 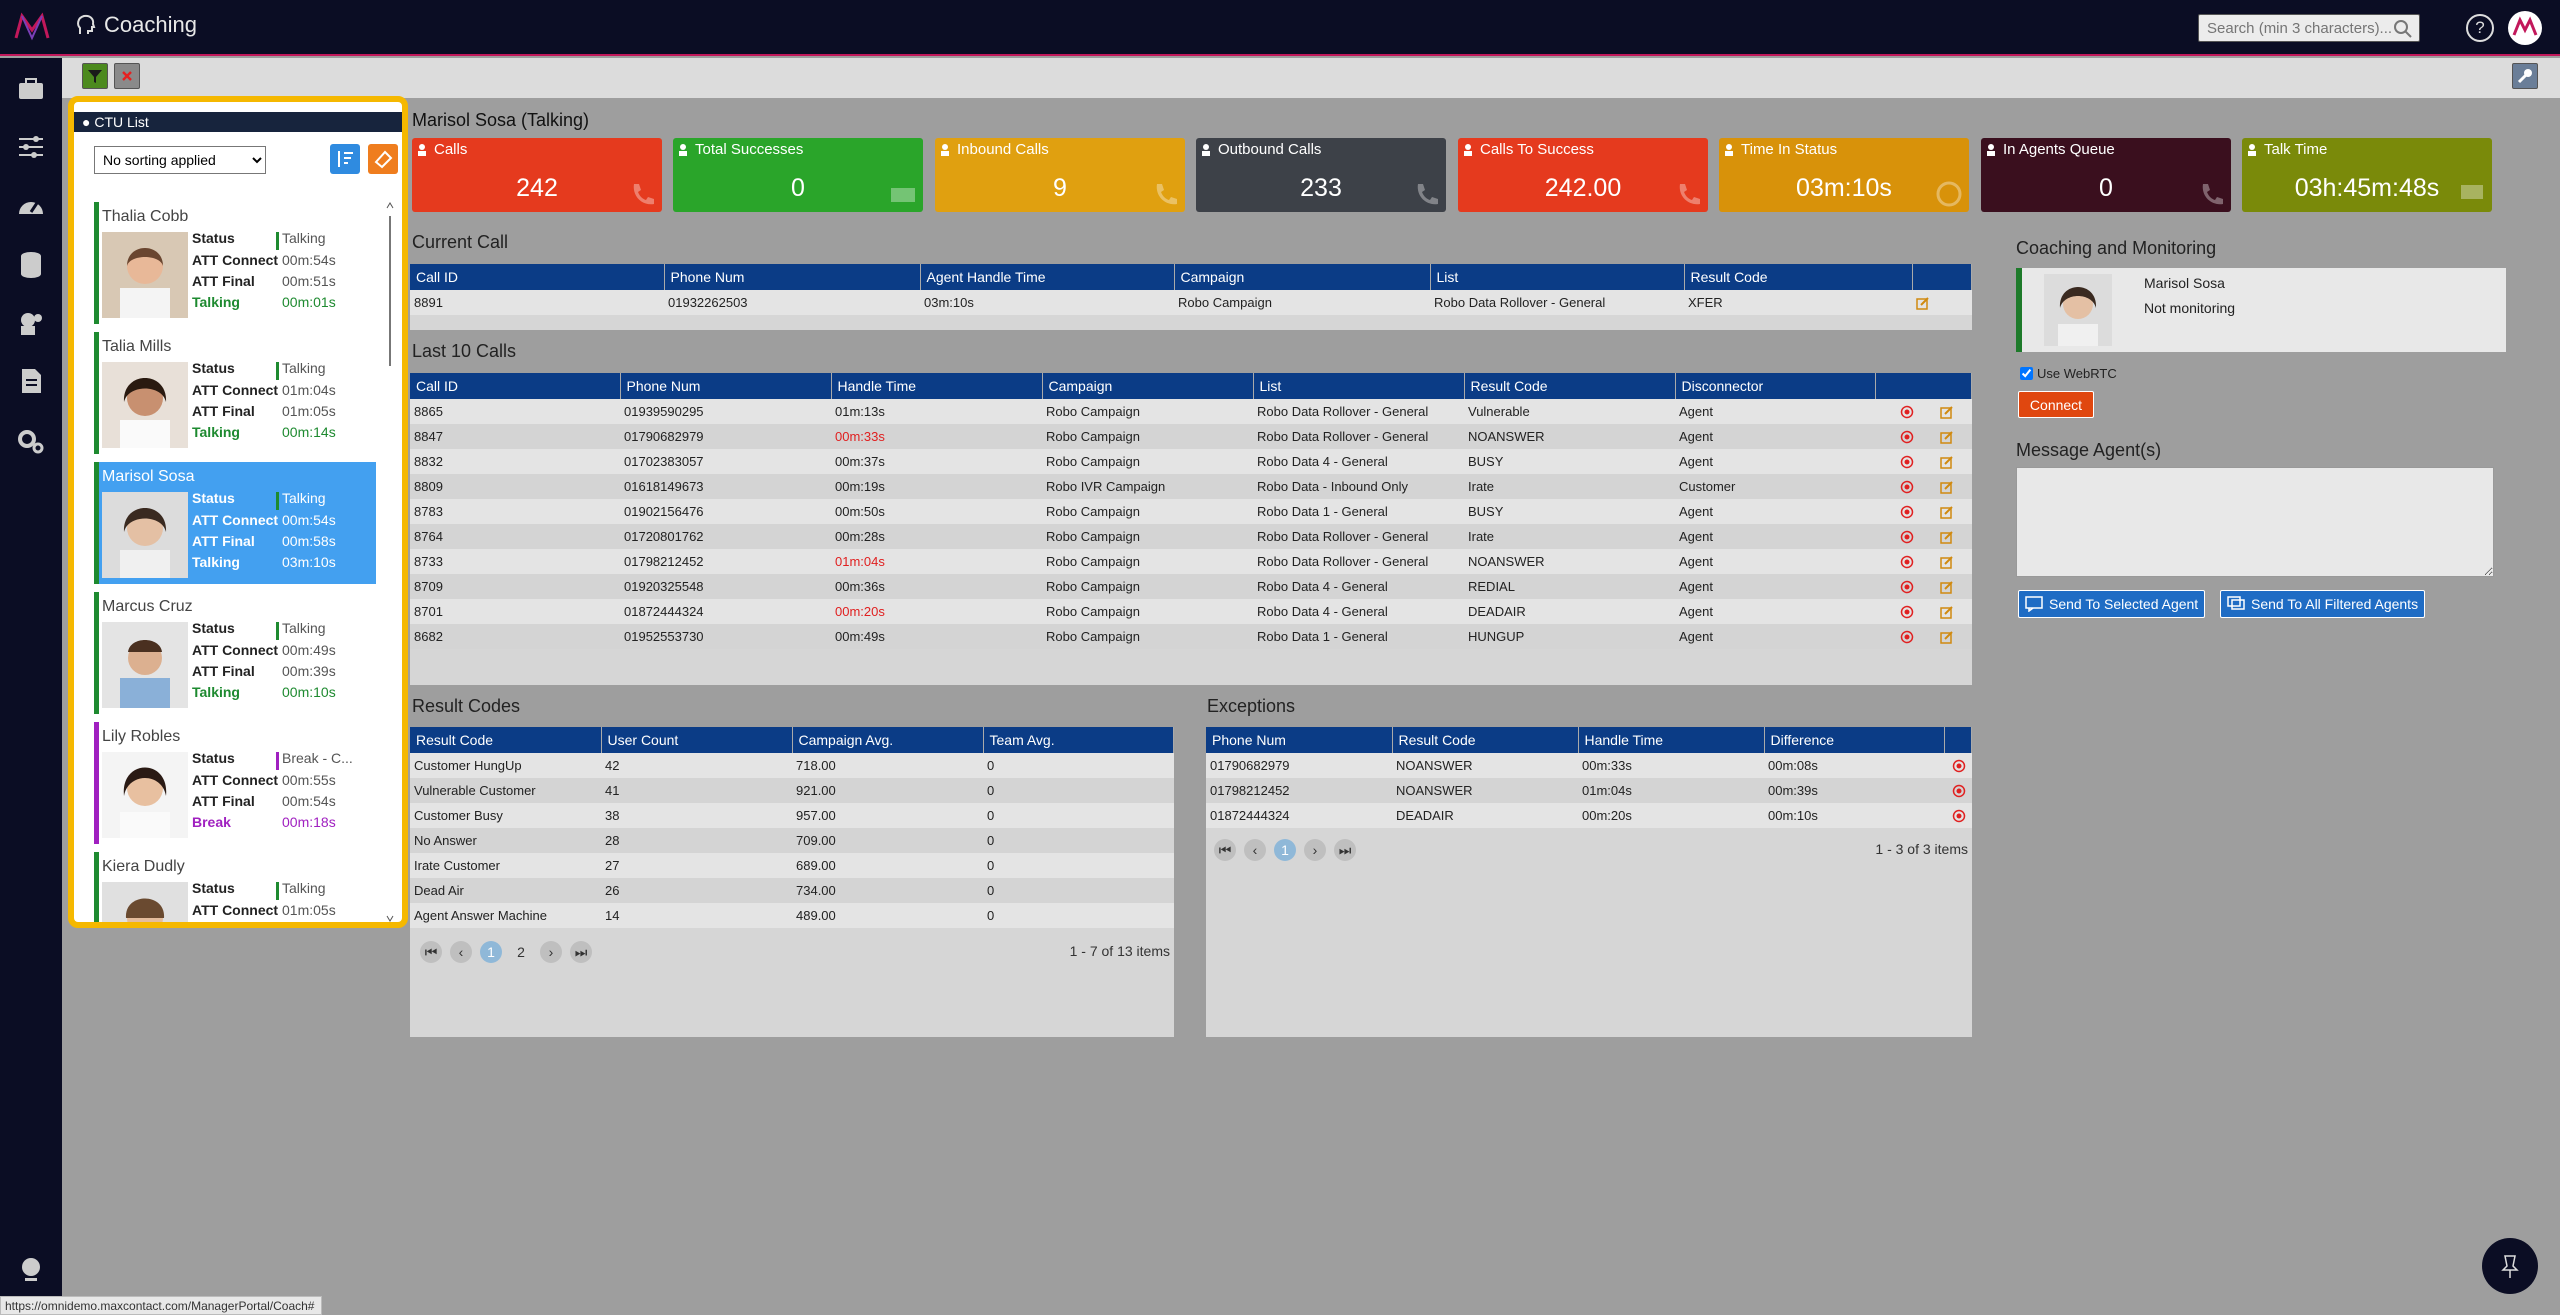 I want to click on search-icon, so click(x=2403, y=29).